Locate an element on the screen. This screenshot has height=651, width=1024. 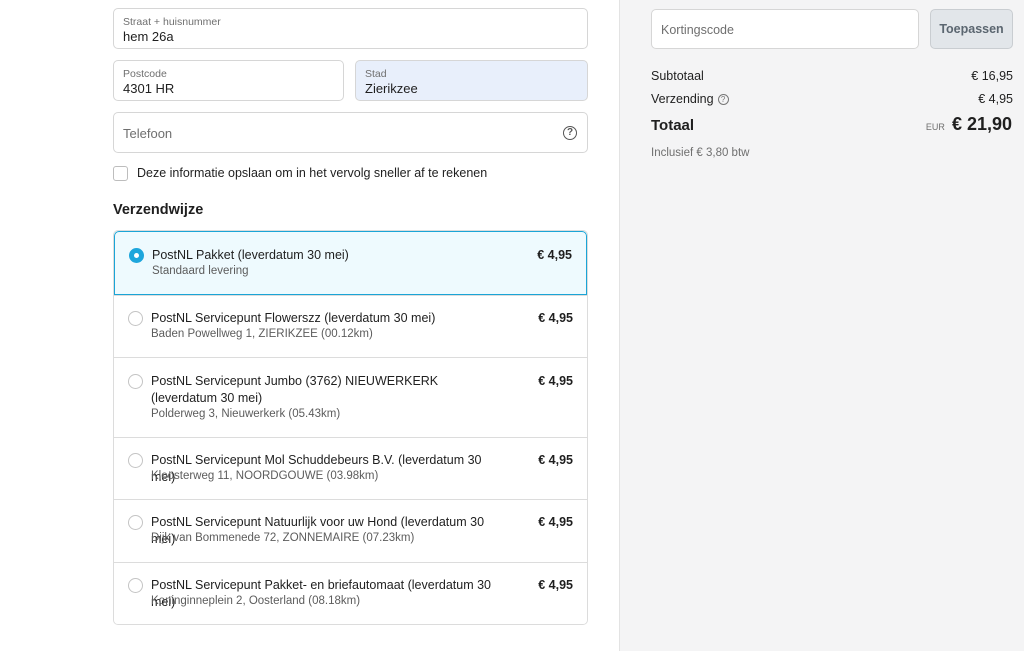
save-info-checkbox is located at coordinates (120, 173).